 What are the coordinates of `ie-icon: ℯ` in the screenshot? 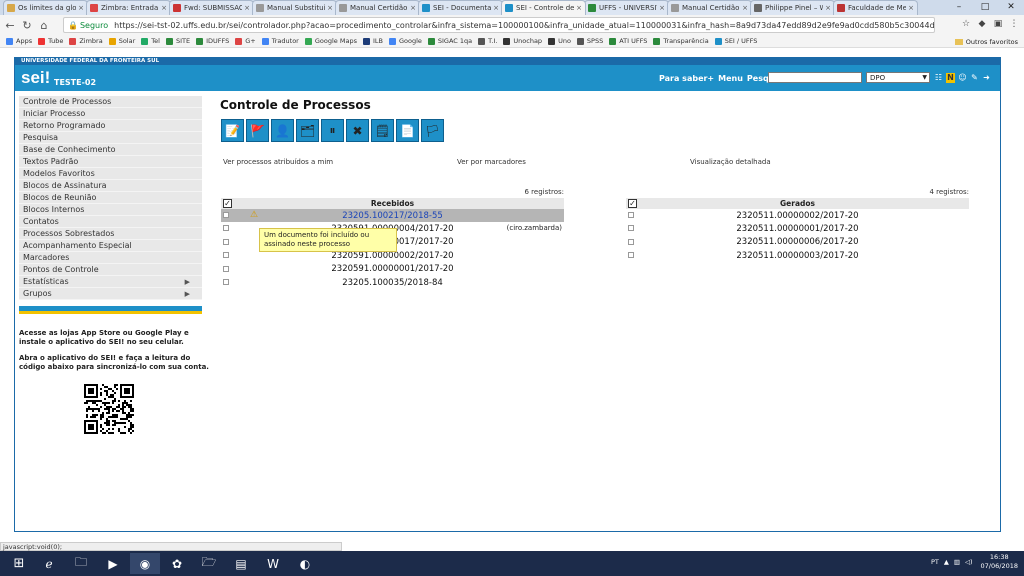 It's located at (49, 563).